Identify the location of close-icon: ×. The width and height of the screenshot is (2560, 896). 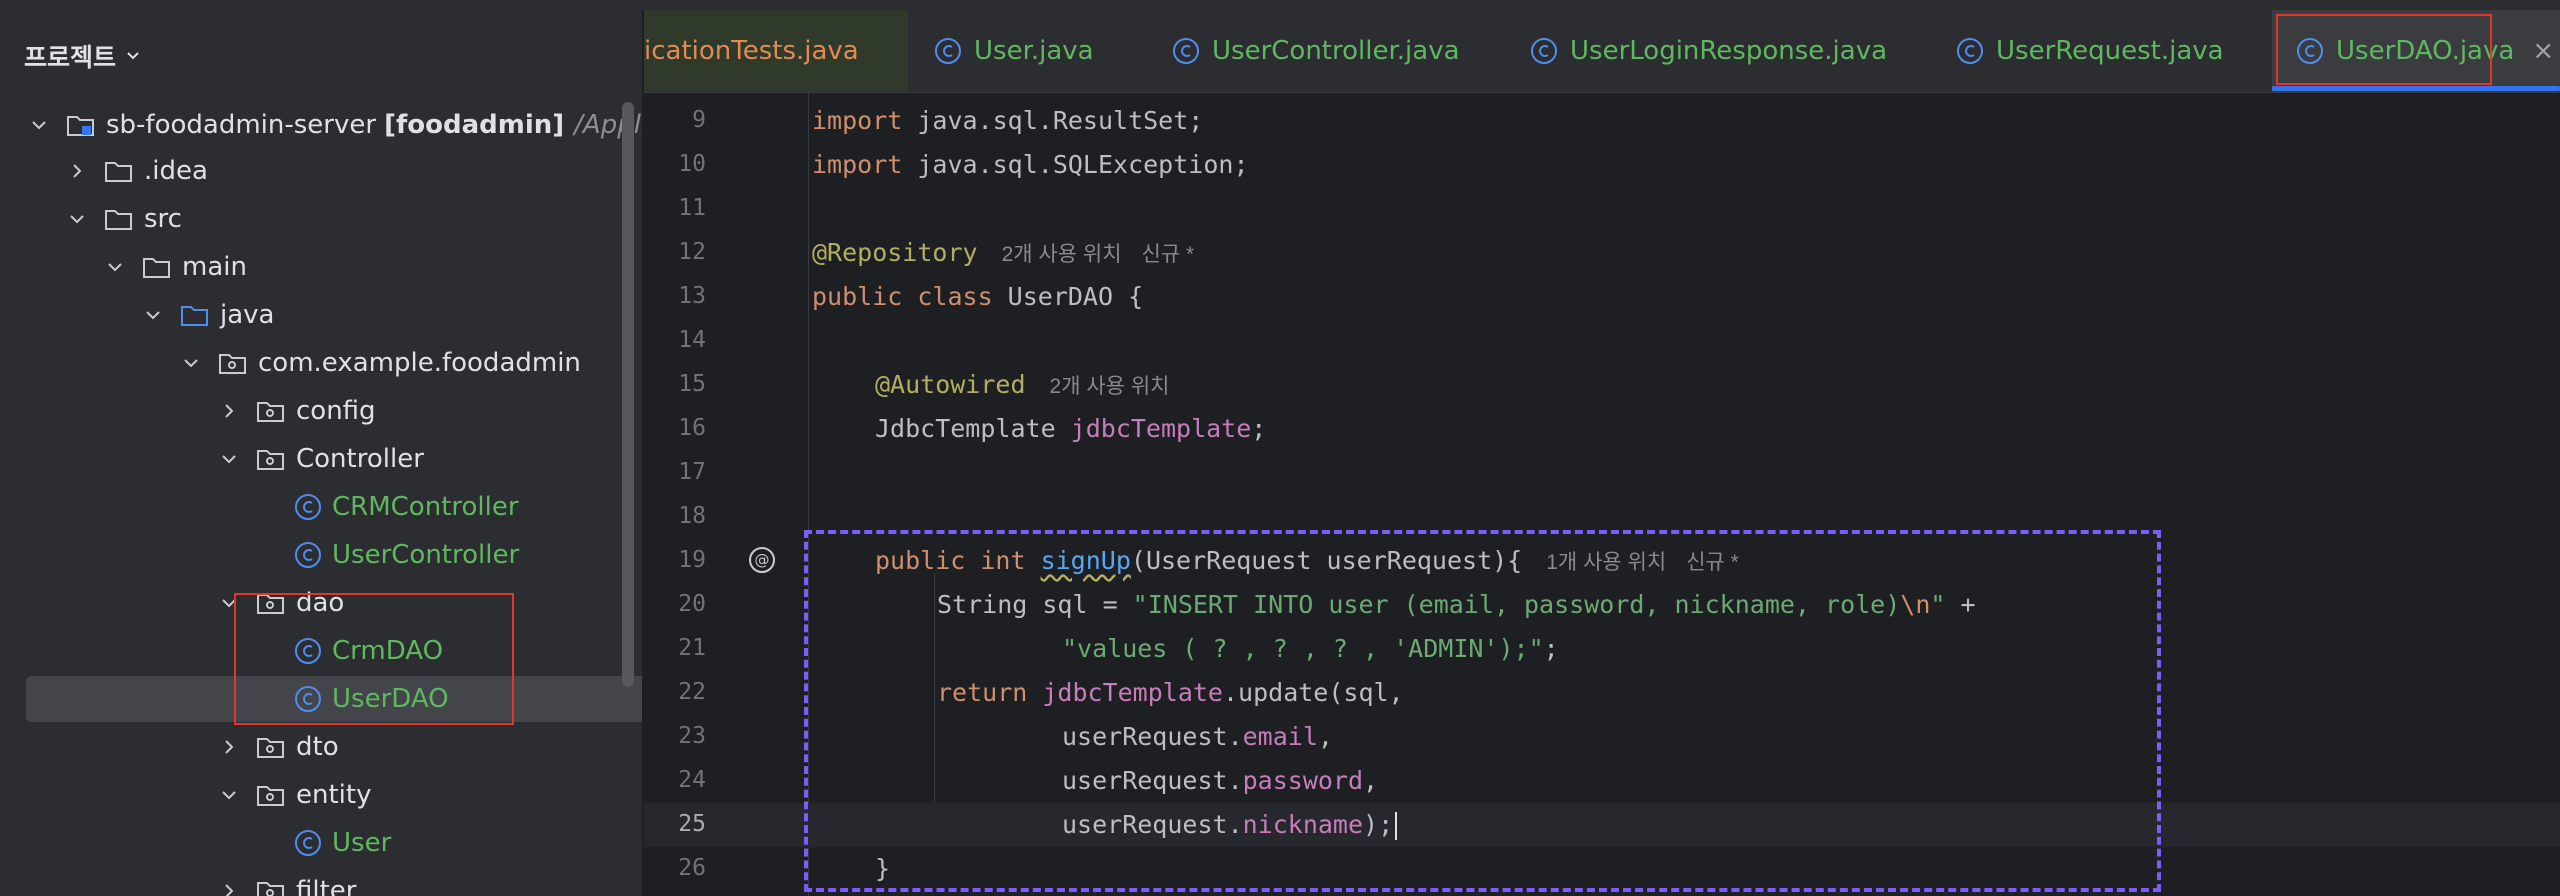
(2543, 51).